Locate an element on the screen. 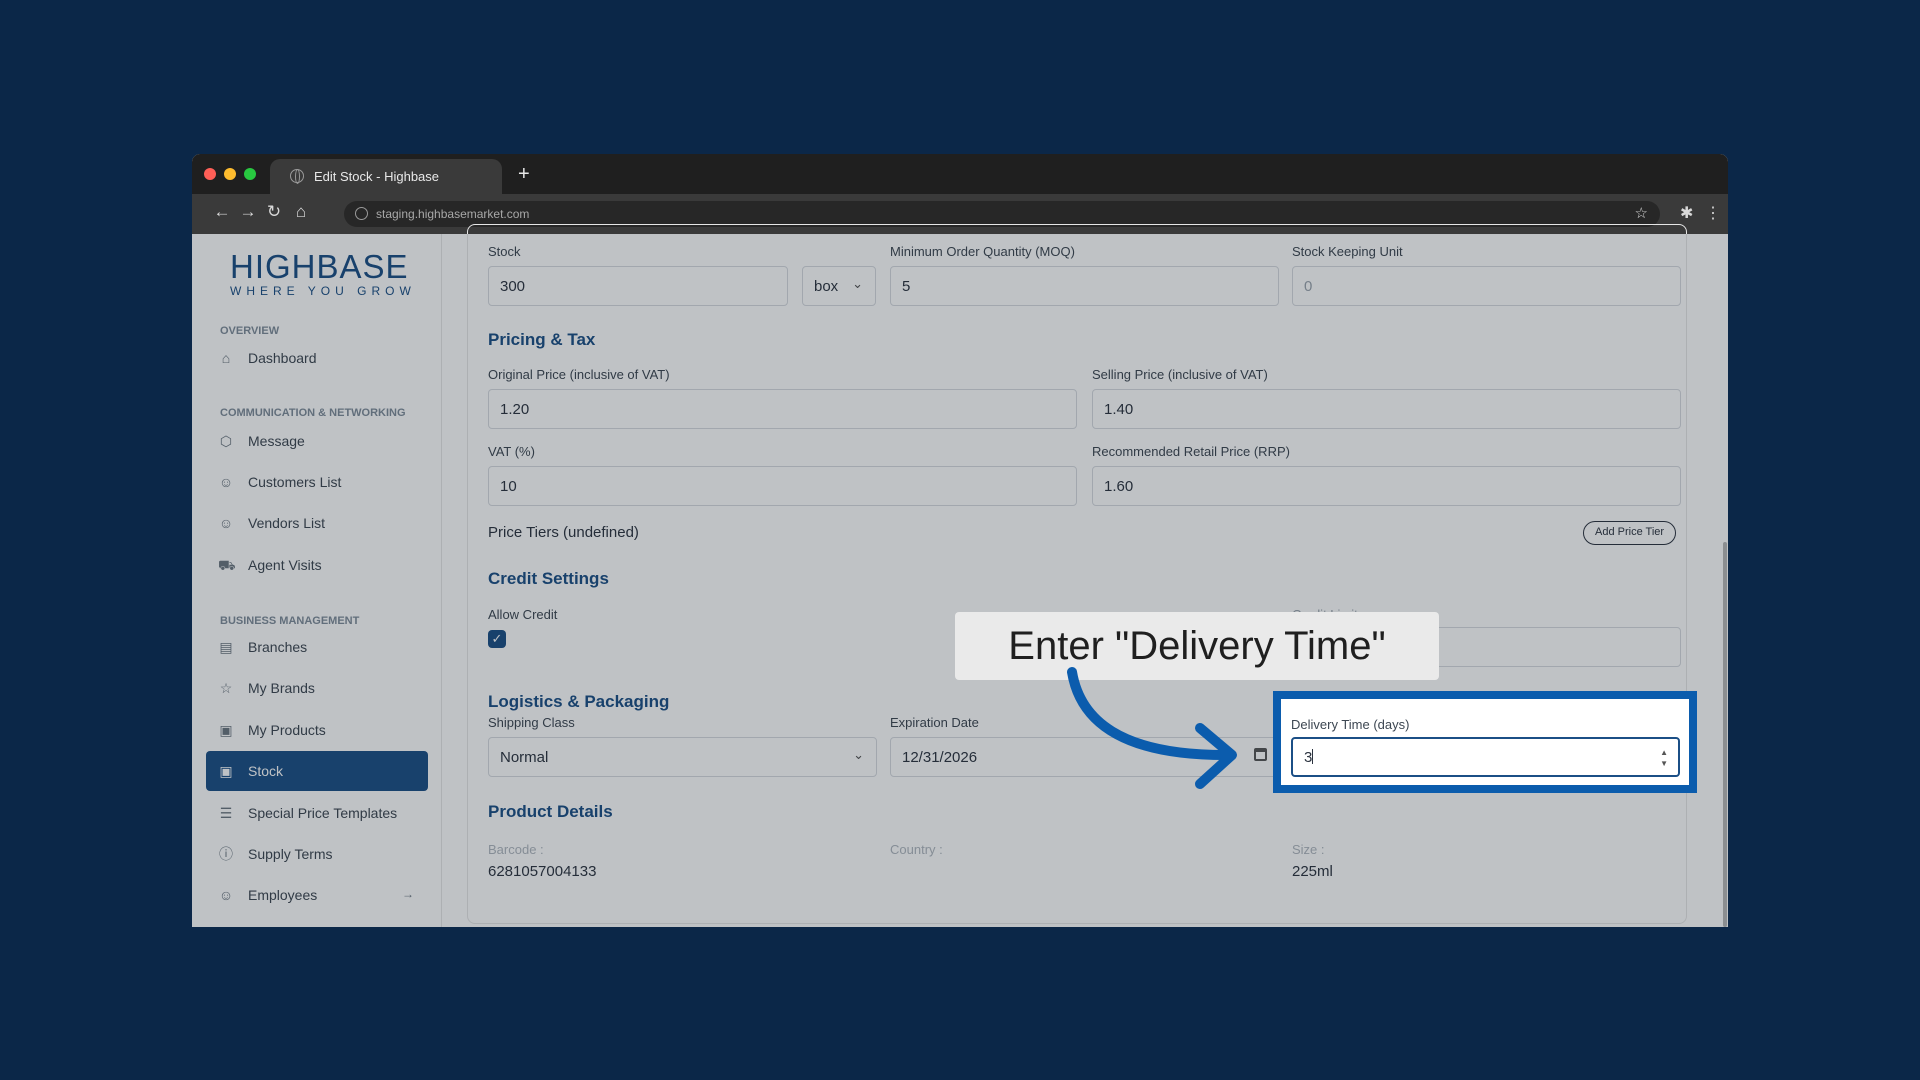 This screenshot has height=1080, width=1920. browser-menu-icon: ⋮ is located at coordinates (1713, 213).